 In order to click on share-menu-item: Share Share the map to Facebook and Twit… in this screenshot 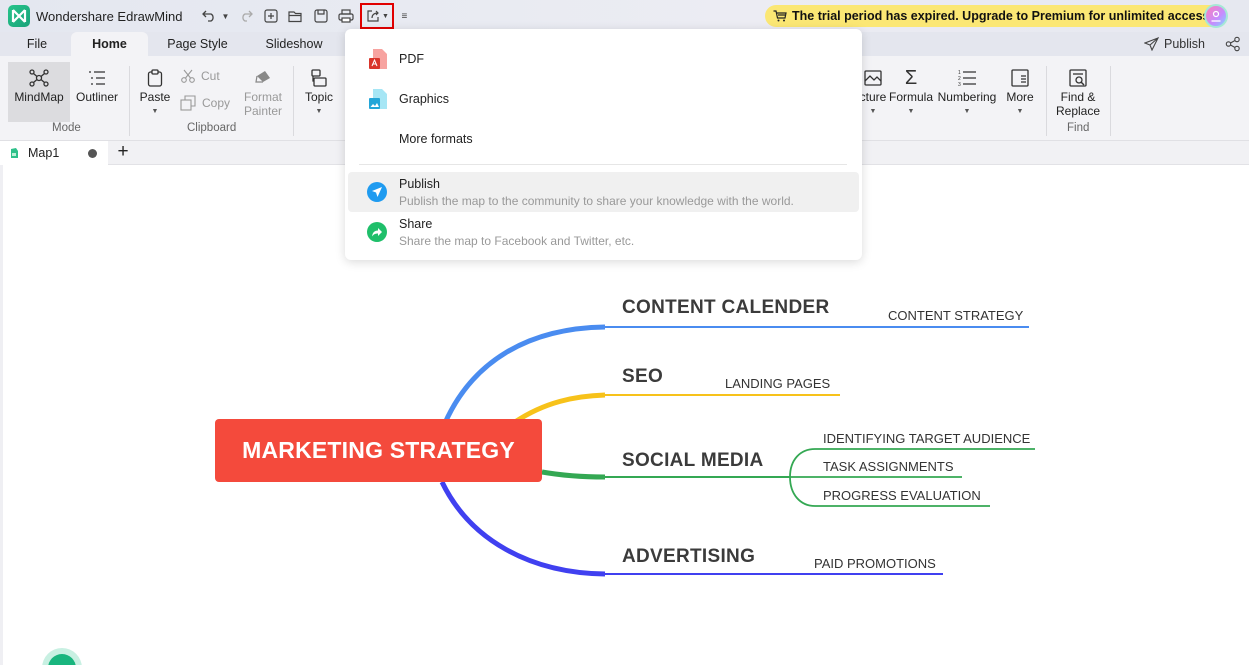, I will do `click(603, 232)`.